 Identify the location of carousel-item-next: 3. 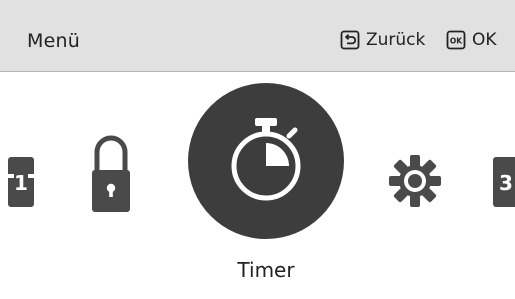
(504, 182).